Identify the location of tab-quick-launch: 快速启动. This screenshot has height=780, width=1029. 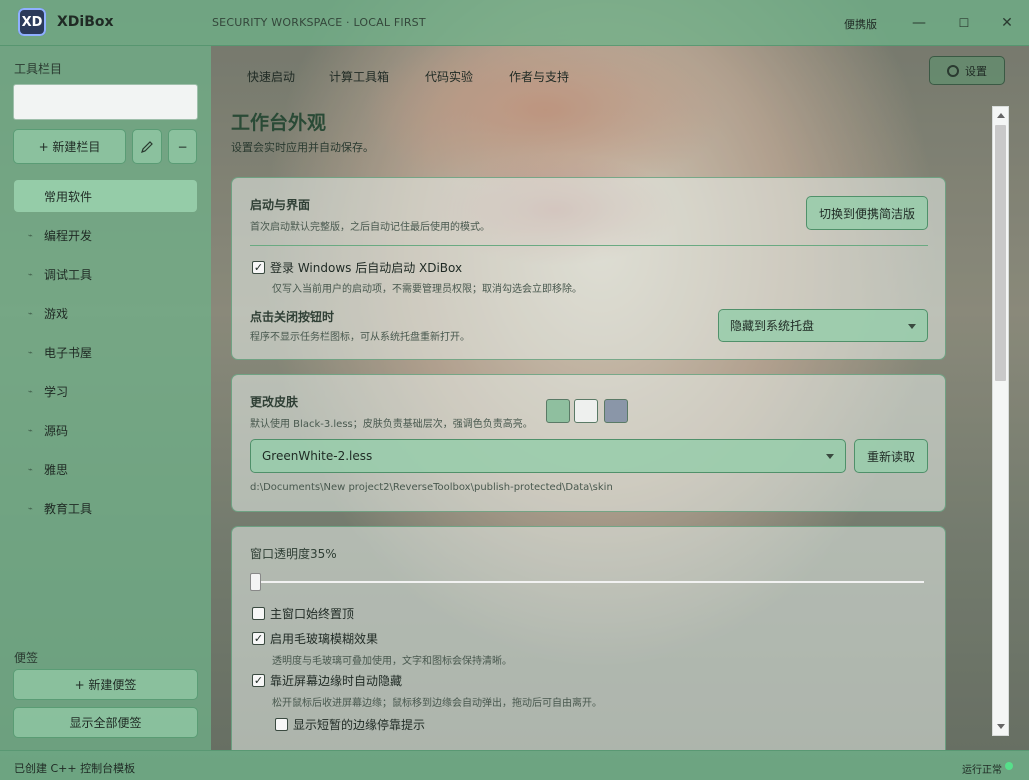
(271, 76).